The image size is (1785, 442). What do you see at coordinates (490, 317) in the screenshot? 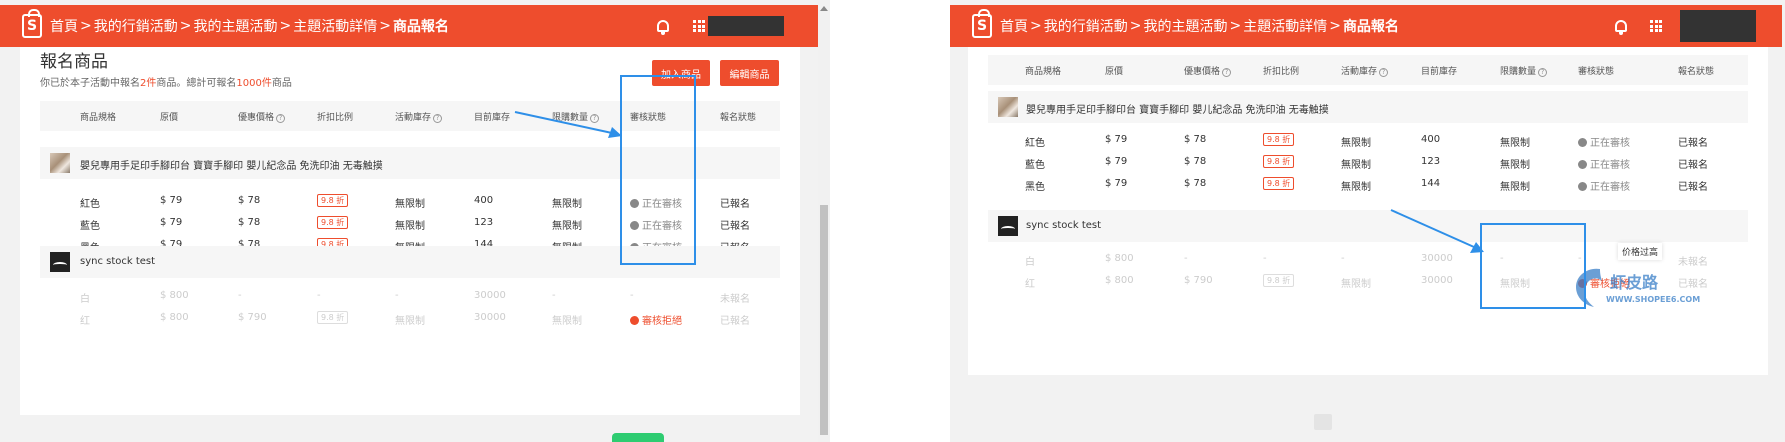
I see `variant-current-stock: 30000` at bounding box center [490, 317].